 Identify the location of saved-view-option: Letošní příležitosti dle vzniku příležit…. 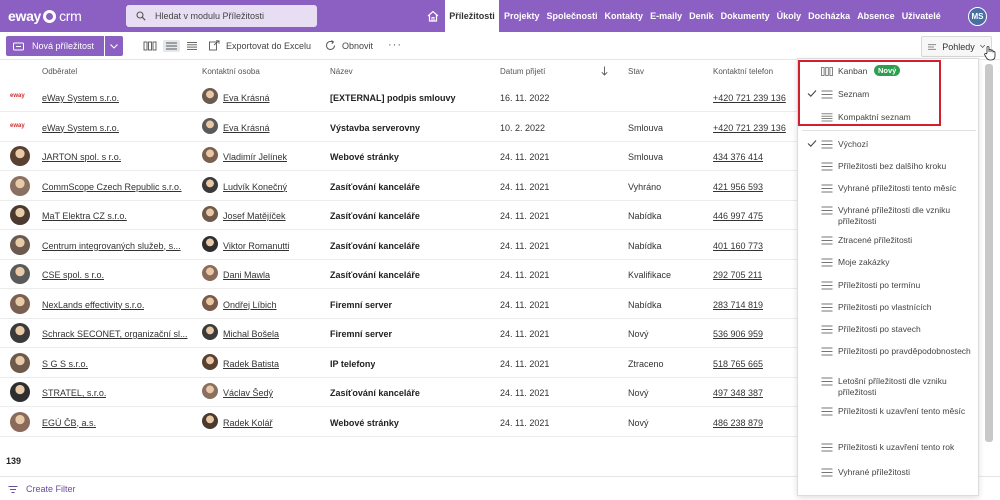
(888, 384).